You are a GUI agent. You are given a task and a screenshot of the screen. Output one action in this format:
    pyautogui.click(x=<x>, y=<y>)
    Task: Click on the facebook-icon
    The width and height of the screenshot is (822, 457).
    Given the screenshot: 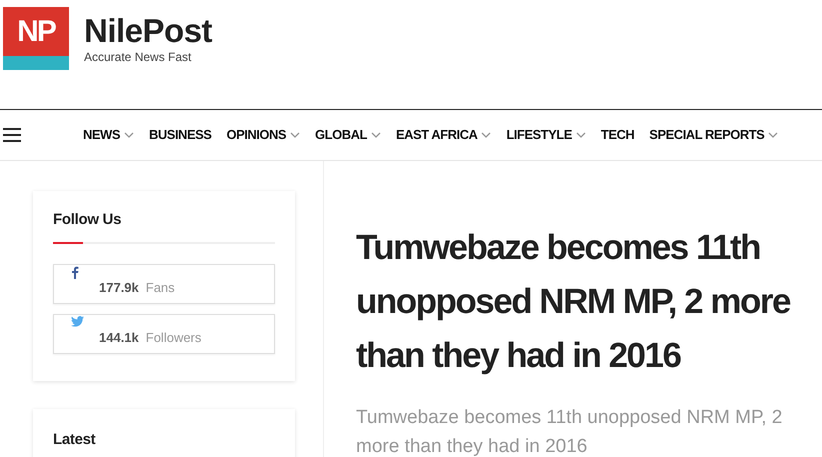 What is the action you would take?
    pyautogui.click(x=75, y=272)
    